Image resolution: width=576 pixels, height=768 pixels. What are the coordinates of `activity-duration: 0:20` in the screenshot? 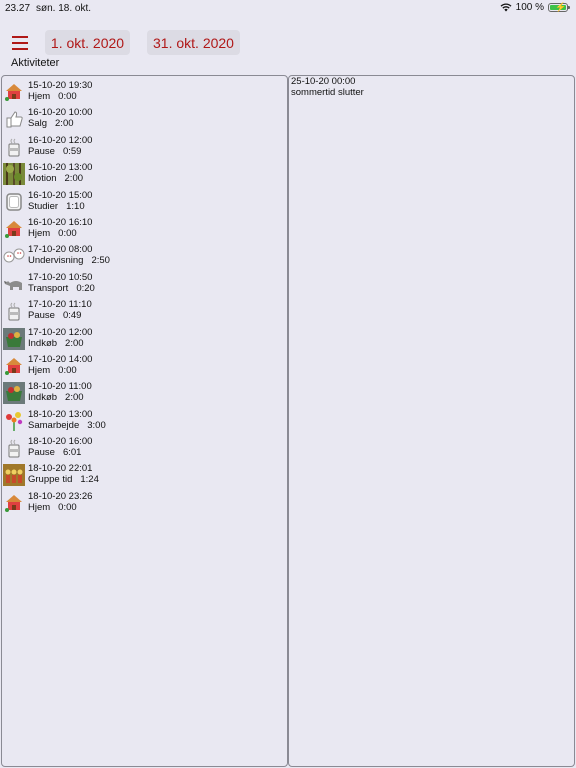 It's located at (85, 288).